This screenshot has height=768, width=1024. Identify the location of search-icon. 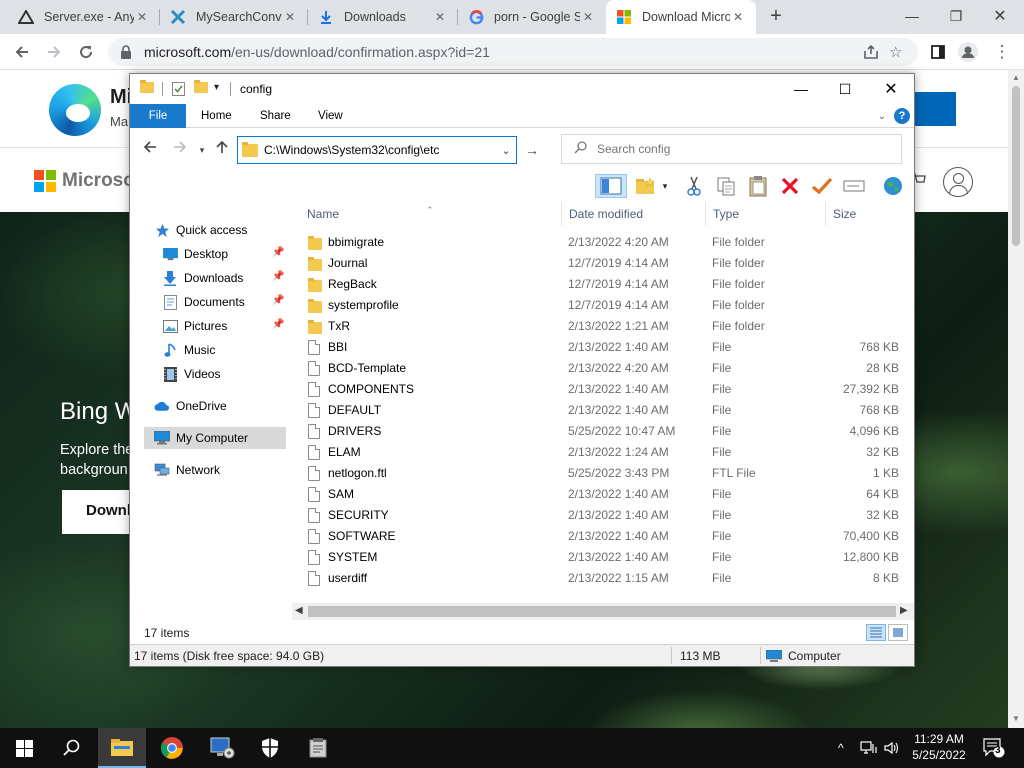
(72, 748).